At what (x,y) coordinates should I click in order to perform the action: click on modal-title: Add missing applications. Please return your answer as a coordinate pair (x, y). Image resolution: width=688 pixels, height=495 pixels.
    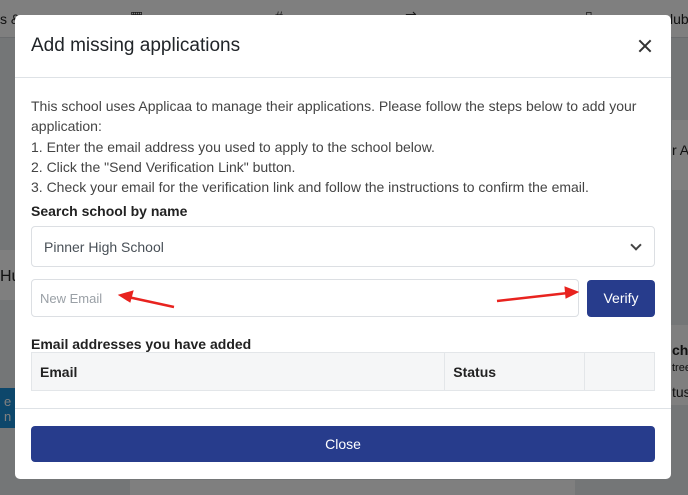
    Looking at the image, I should click on (136, 45).